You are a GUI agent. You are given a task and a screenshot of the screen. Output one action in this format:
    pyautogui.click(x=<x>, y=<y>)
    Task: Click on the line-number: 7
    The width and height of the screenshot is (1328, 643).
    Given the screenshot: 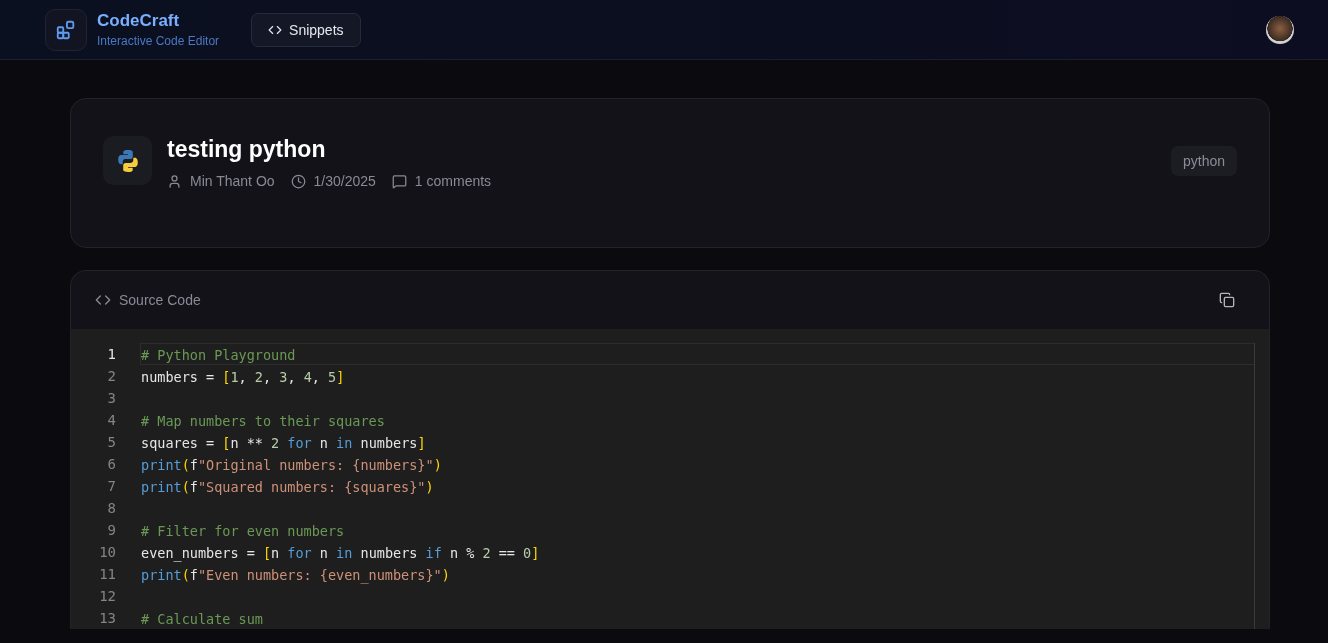 What is the action you would take?
    pyautogui.click(x=112, y=486)
    